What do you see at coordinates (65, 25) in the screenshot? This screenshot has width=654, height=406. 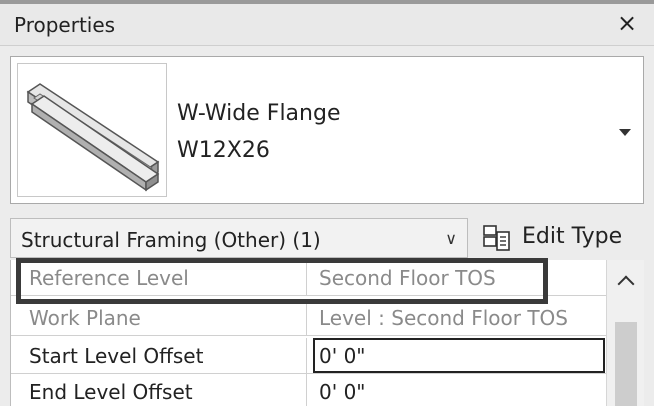 I see `palette-title: Properties` at bounding box center [65, 25].